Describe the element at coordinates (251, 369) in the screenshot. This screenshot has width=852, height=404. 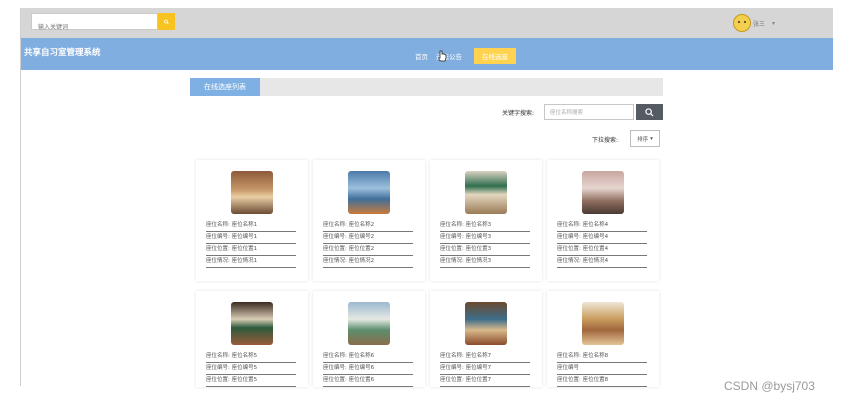
I see `seat-number: 座位编号: 座位编号5` at that location.